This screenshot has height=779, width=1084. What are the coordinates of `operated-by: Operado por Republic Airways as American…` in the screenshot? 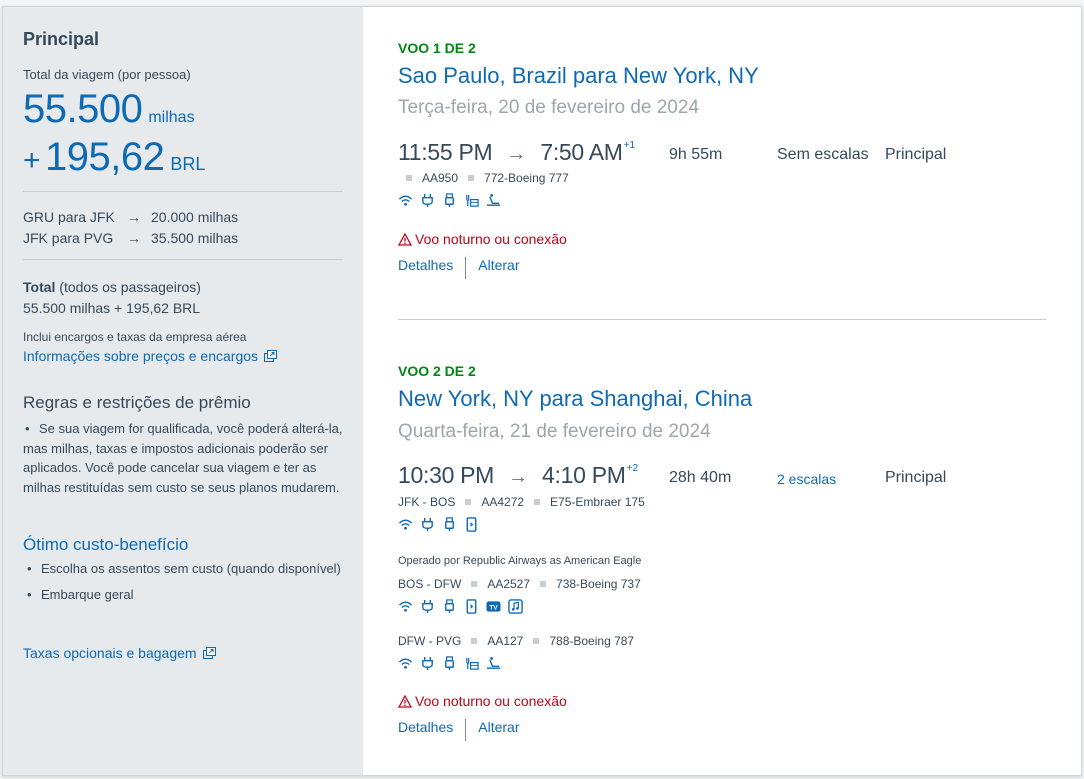 It's located at (520, 561).